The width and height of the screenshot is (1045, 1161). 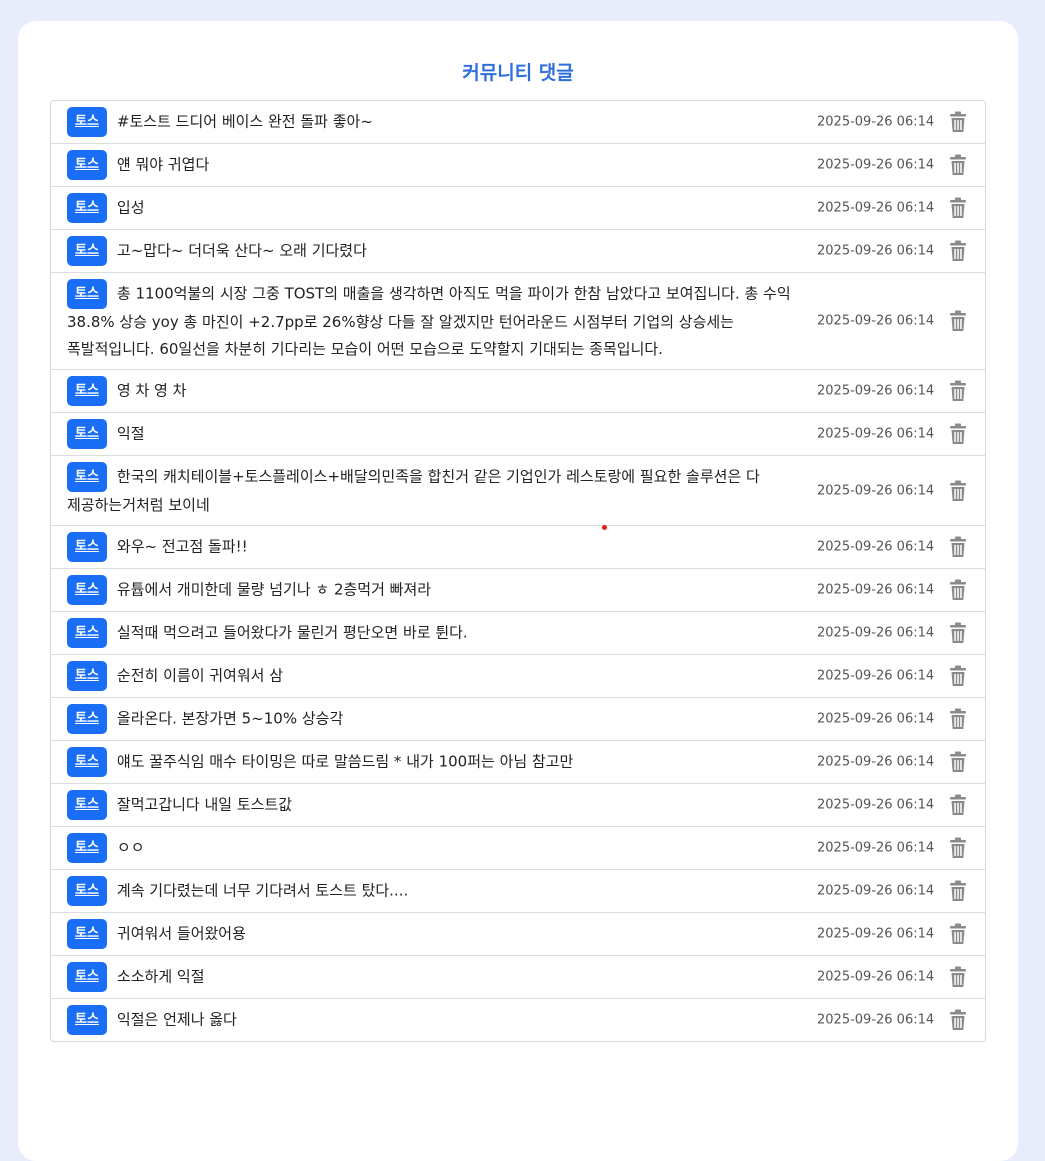 I want to click on comment-row: 토스 얜 뭐야 귀엽다 2025-09-26 06:14, so click(x=518, y=165).